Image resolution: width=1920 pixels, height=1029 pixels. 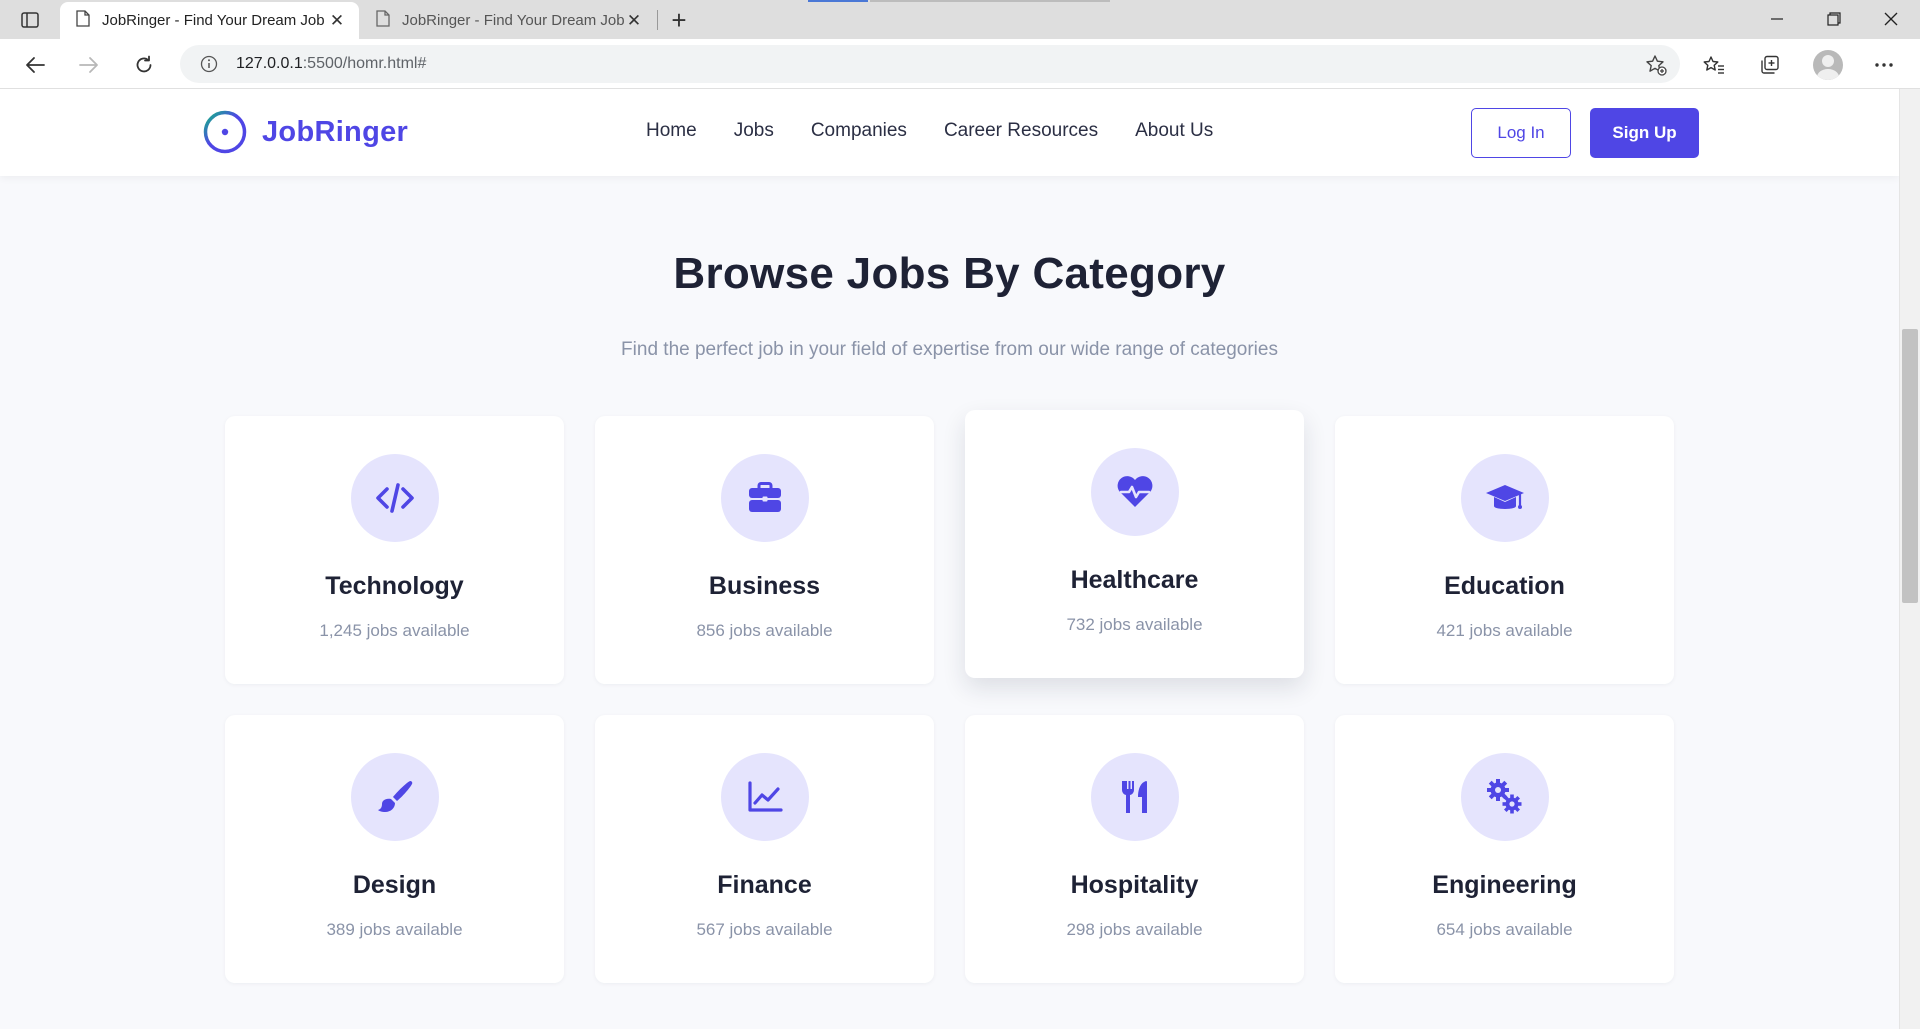 I want to click on nav-link-about-us: About Us, so click(x=1174, y=131).